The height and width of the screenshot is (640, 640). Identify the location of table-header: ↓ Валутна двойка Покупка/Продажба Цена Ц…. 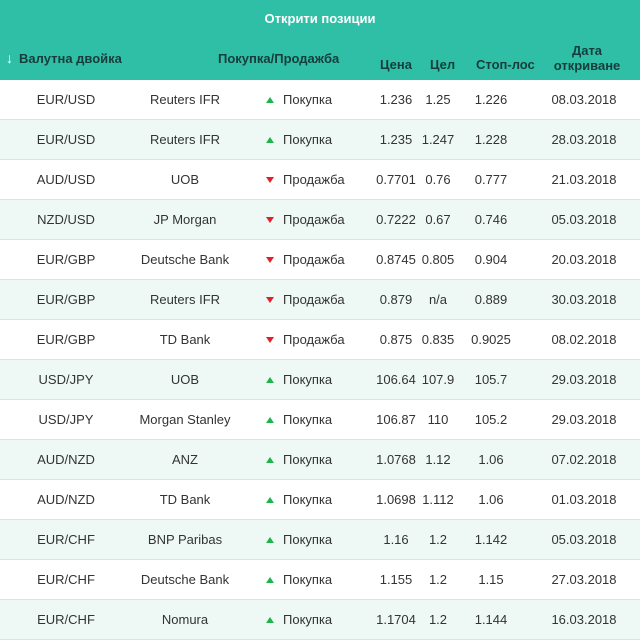
(320, 58).